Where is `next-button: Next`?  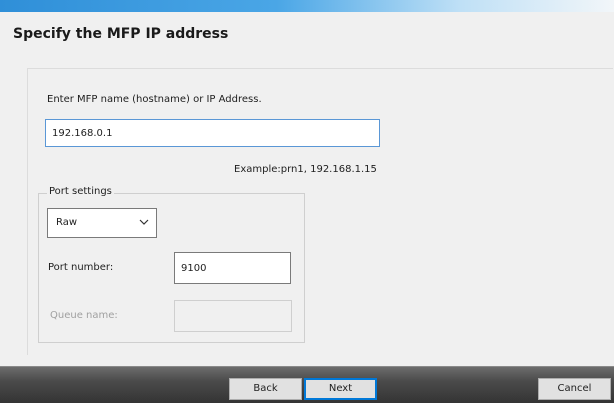
next-button: Next is located at coordinates (340, 389).